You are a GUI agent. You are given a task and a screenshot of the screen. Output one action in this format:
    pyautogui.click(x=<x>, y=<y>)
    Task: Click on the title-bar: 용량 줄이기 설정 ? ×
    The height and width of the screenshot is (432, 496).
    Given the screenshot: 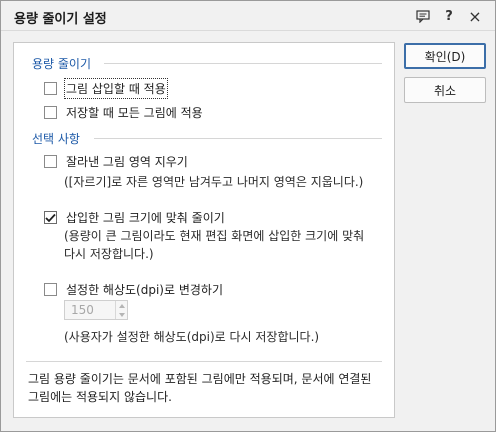 What is the action you would take?
    pyautogui.click(x=248, y=16)
    